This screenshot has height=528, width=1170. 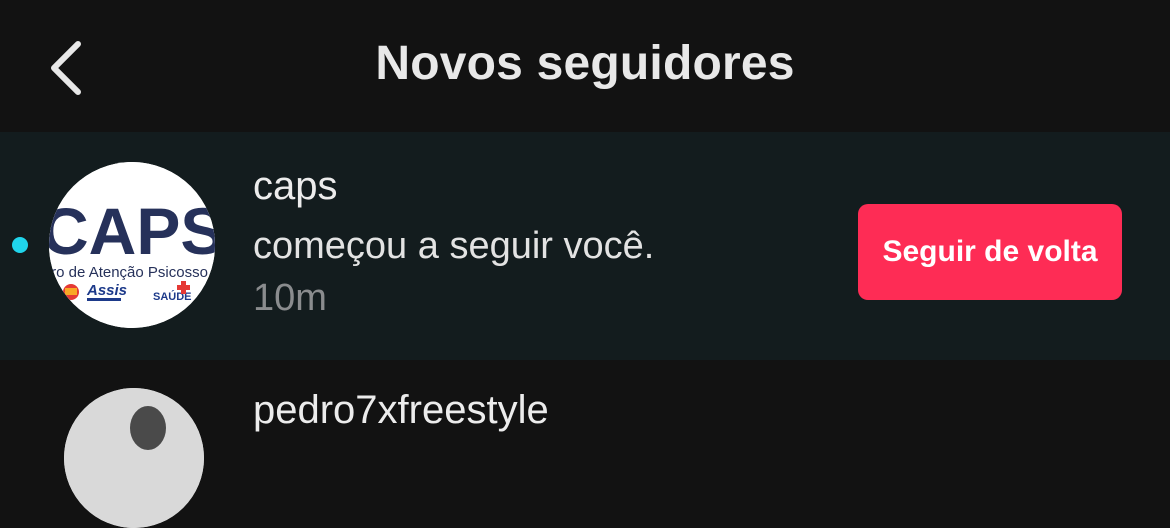 What do you see at coordinates (132, 231) in the screenshot?
I see `svg-text: CAPS` at bounding box center [132, 231].